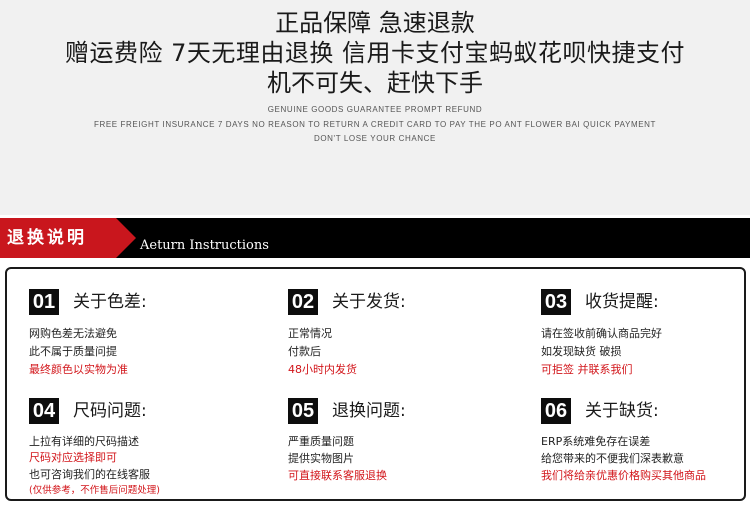  I want to click on banner-headline-3: 机不可失、赶快下手, so click(375, 83).